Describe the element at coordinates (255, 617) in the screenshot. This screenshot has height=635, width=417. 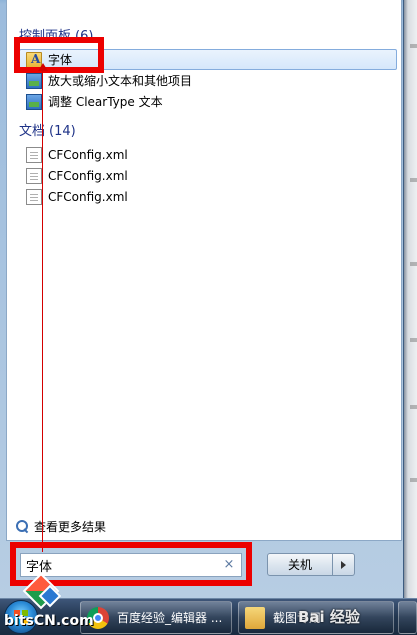
I see `folder-icon` at that location.